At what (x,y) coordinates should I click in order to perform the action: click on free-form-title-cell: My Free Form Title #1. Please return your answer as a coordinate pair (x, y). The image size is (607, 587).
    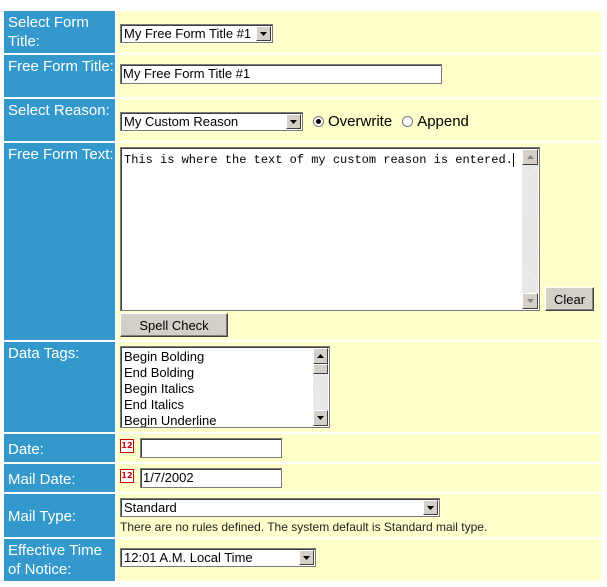
    Looking at the image, I should click on (359, 76).